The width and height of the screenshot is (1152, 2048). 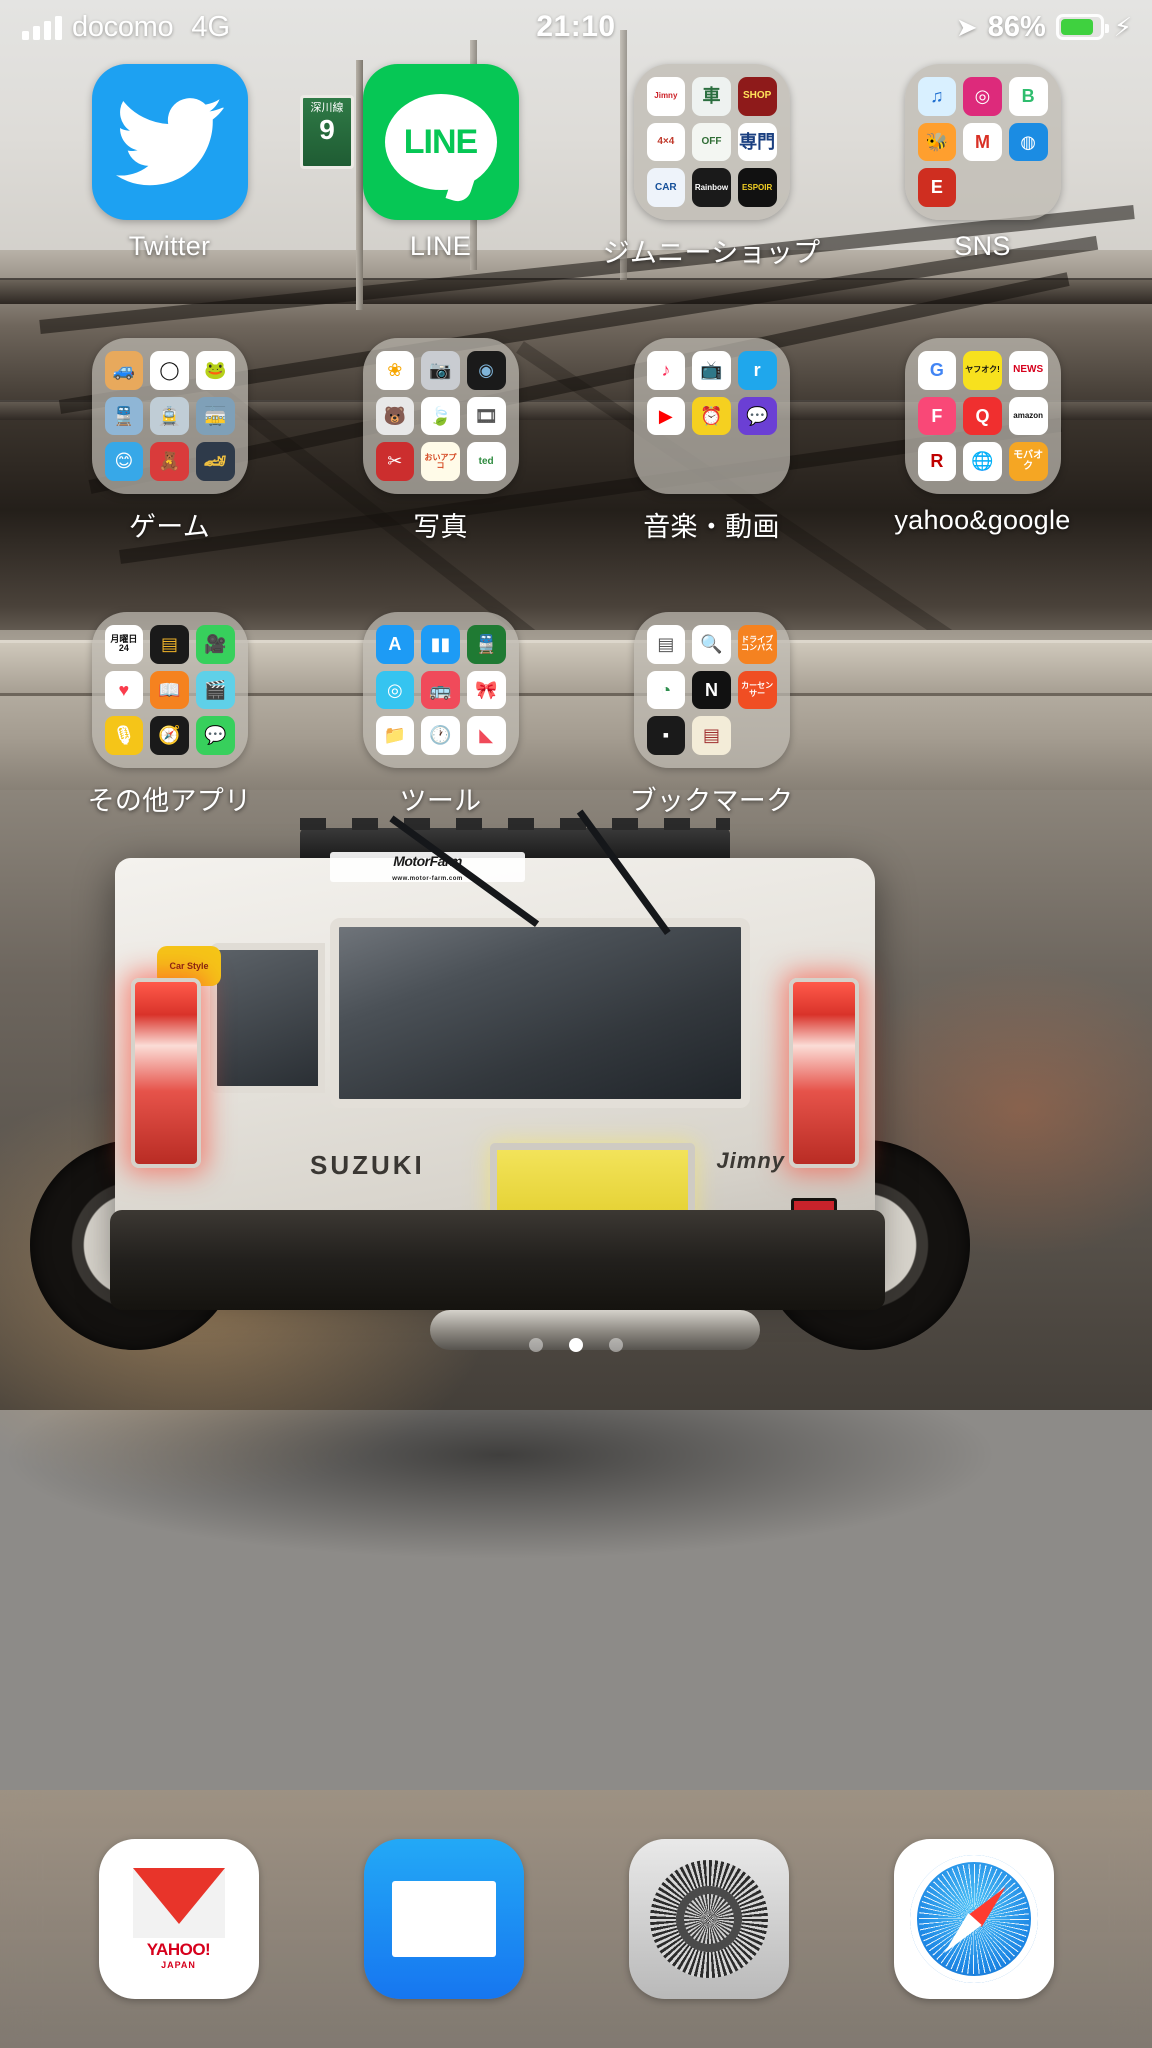 What do you see at coordinates (1028, 142) in the screenshot?
I see `folder-mini-icon: ◍` at bounding box center [1028, 142].